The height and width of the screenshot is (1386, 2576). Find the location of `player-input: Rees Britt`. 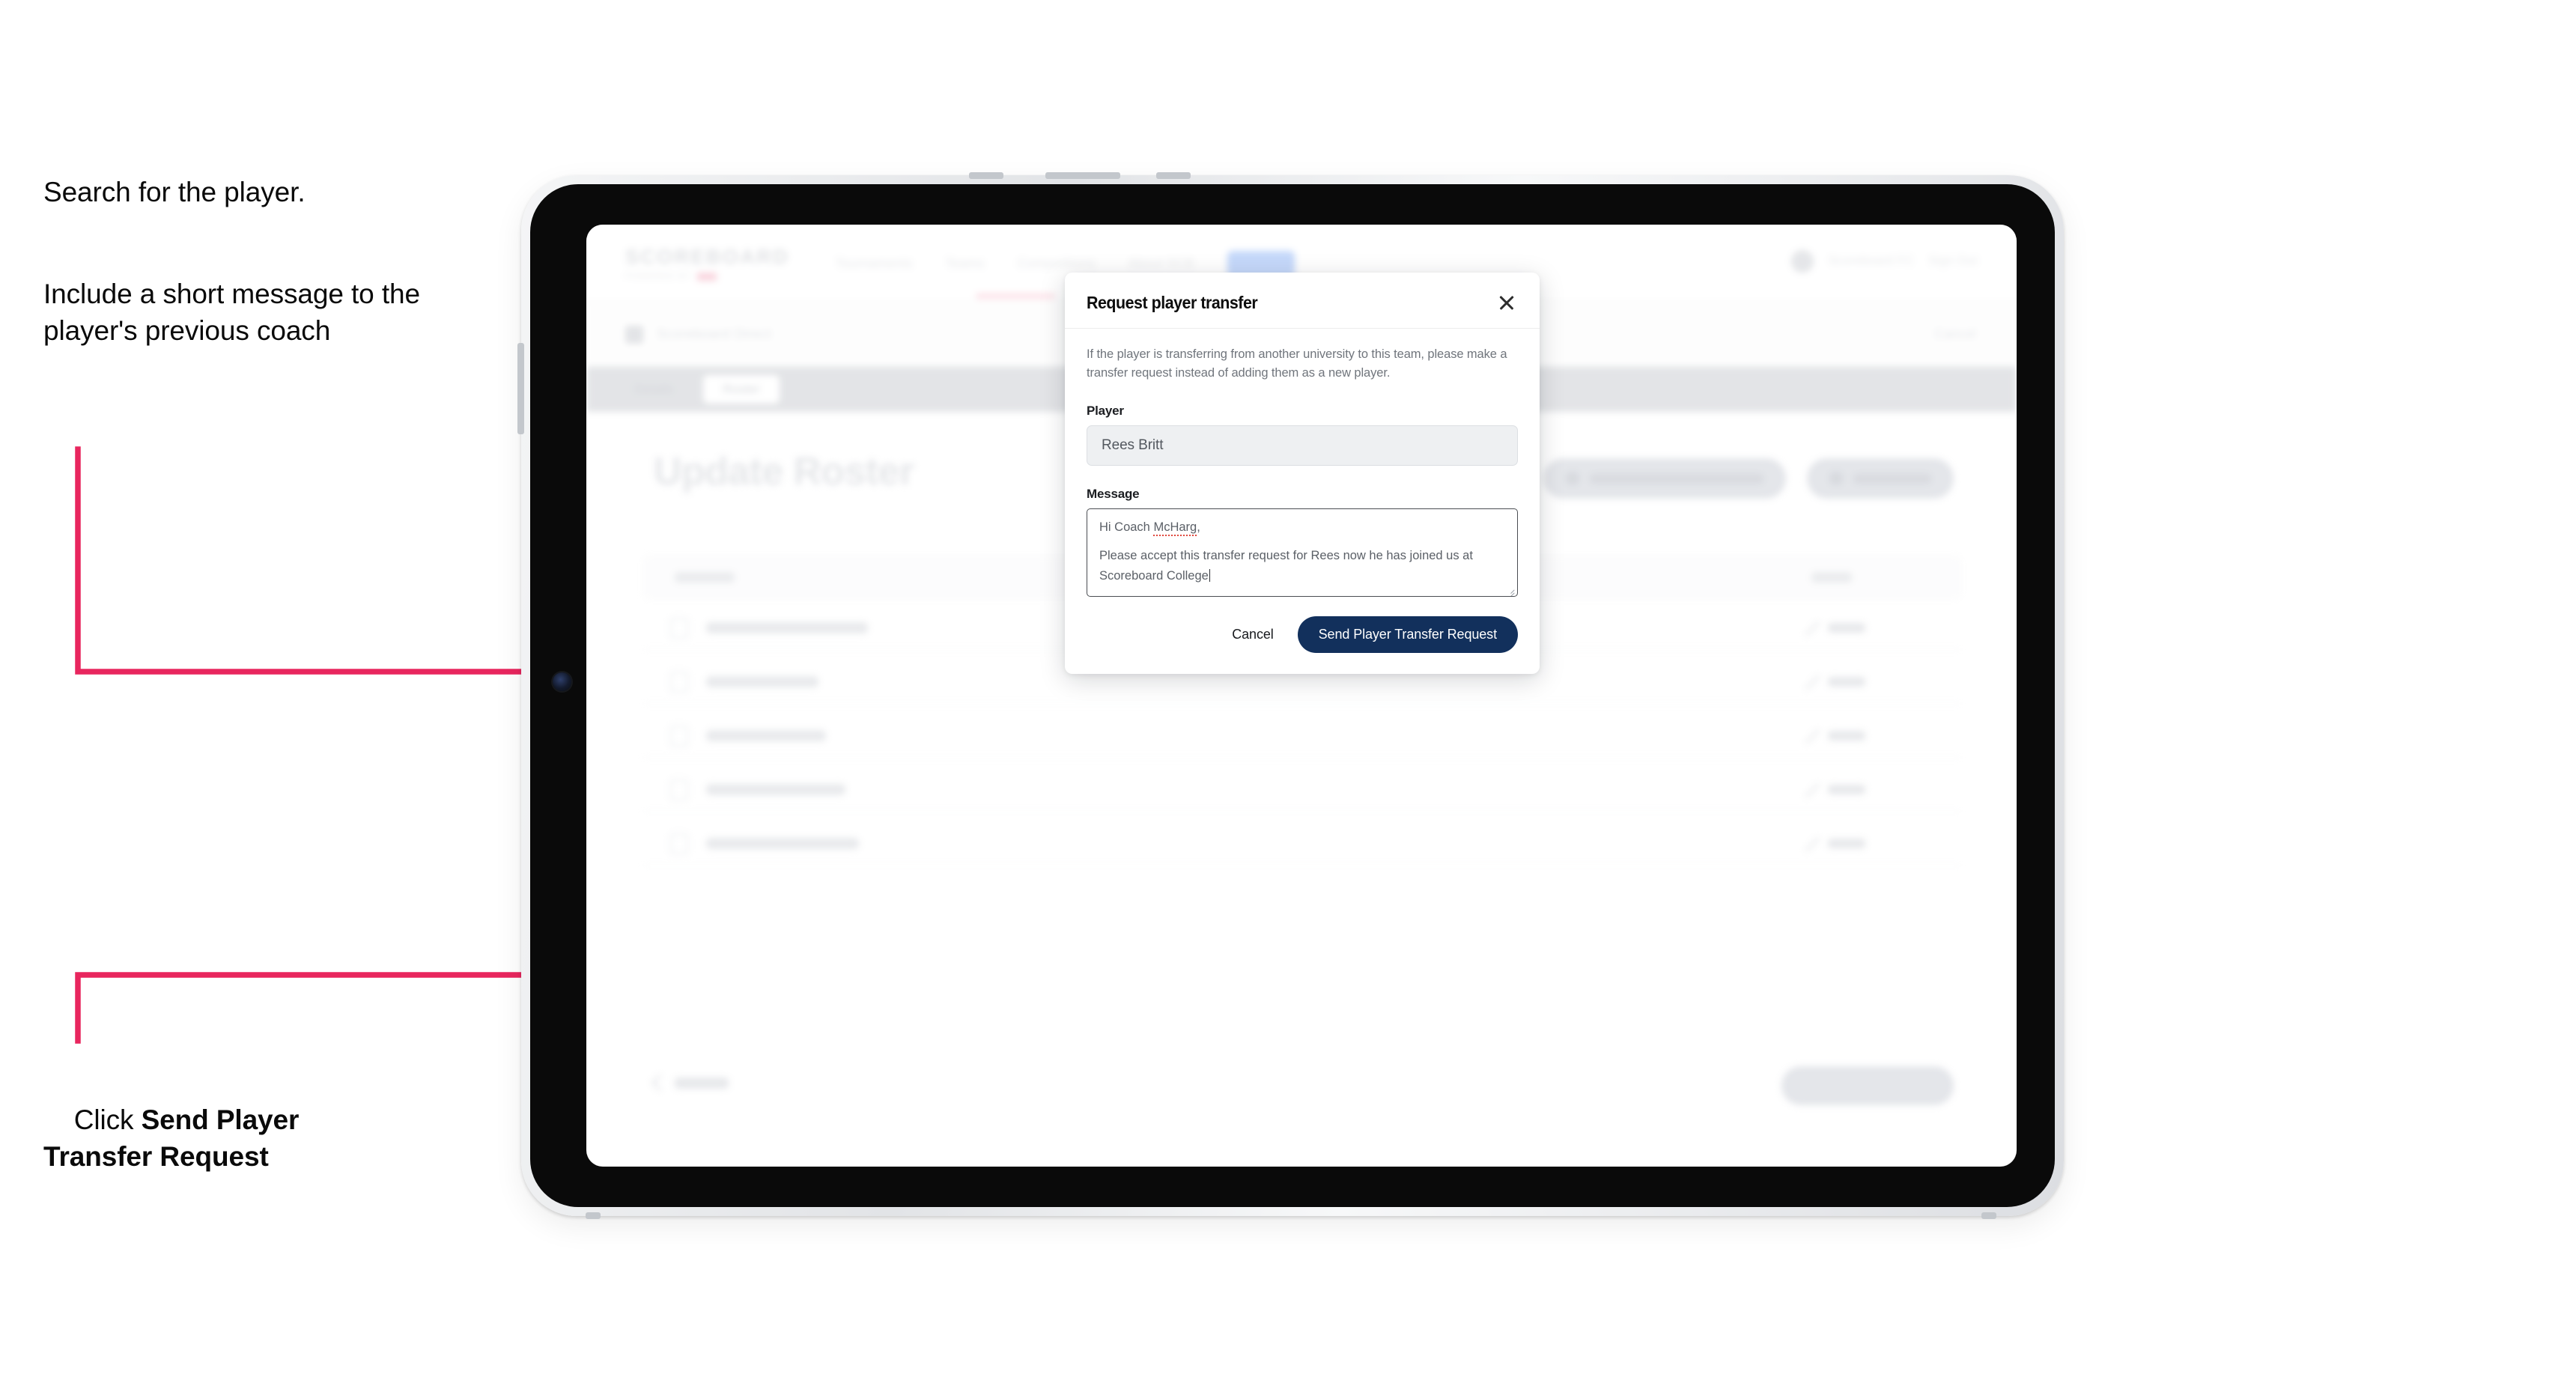

player-input: Rees Britt is located at coordinates (1302, 446).